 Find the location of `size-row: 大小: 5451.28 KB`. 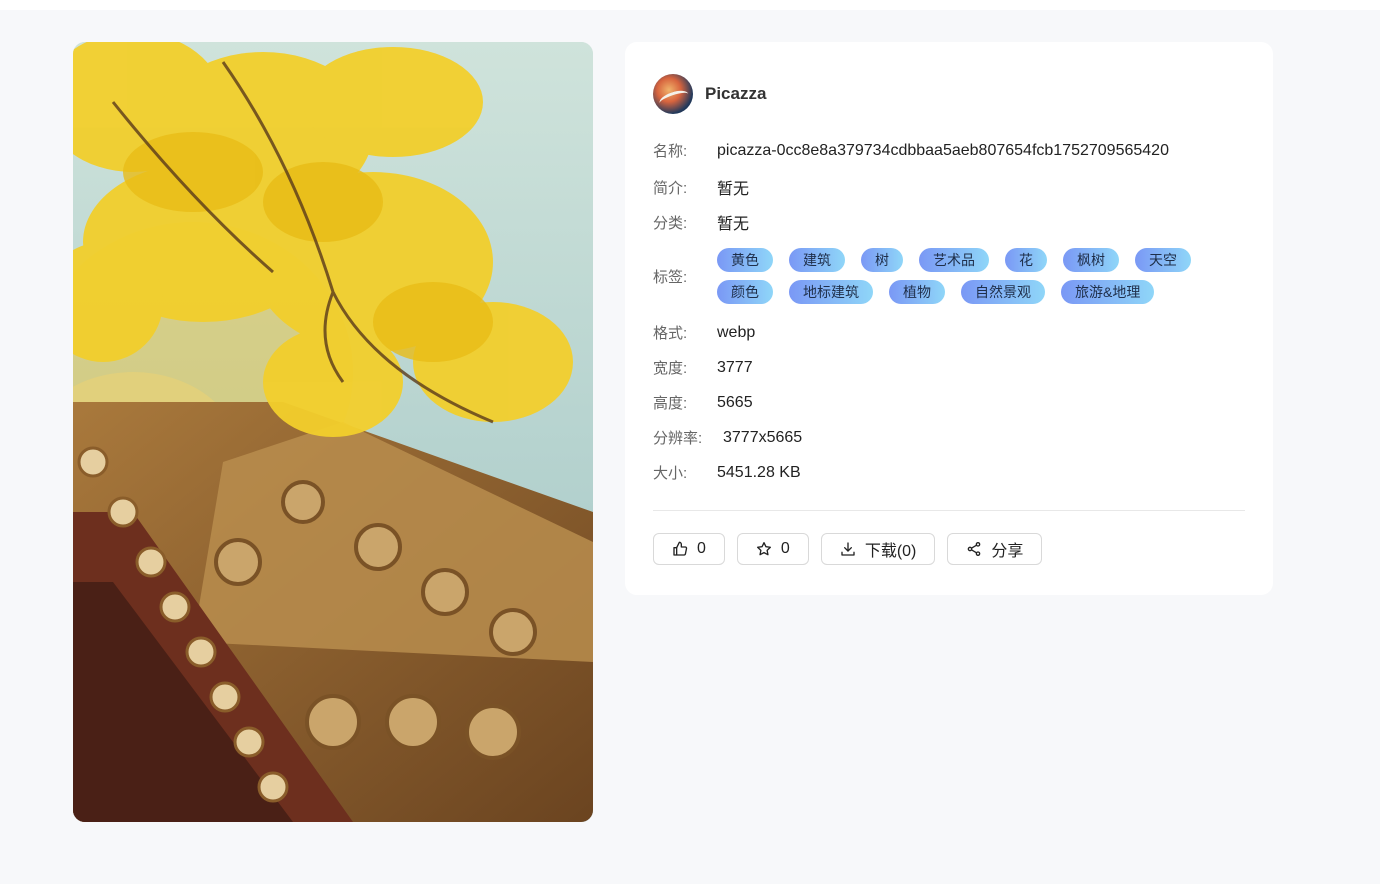

size-row: 大小: 5451.28 KB is located at coordinates (727, 472).